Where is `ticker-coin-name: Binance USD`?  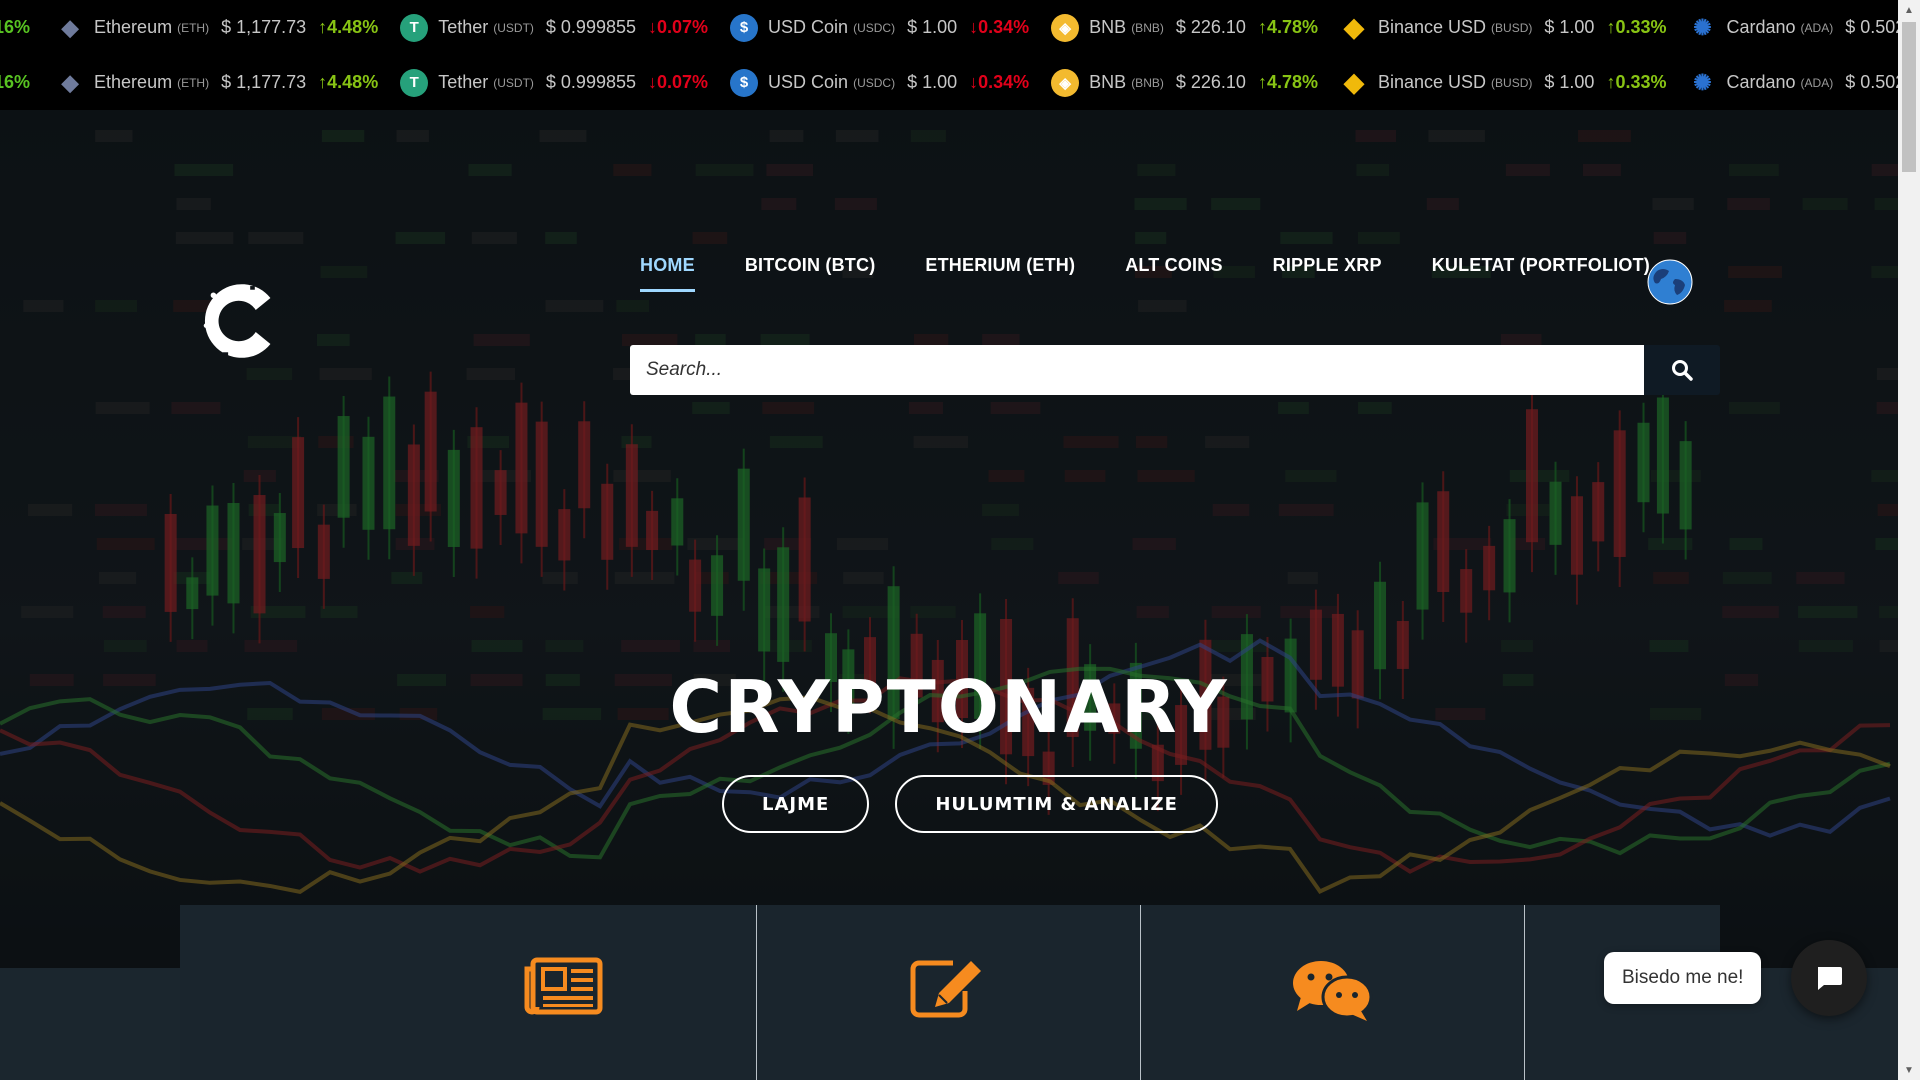
ticker-coin-name: Binance USD is located at coordinates (1432, 82).